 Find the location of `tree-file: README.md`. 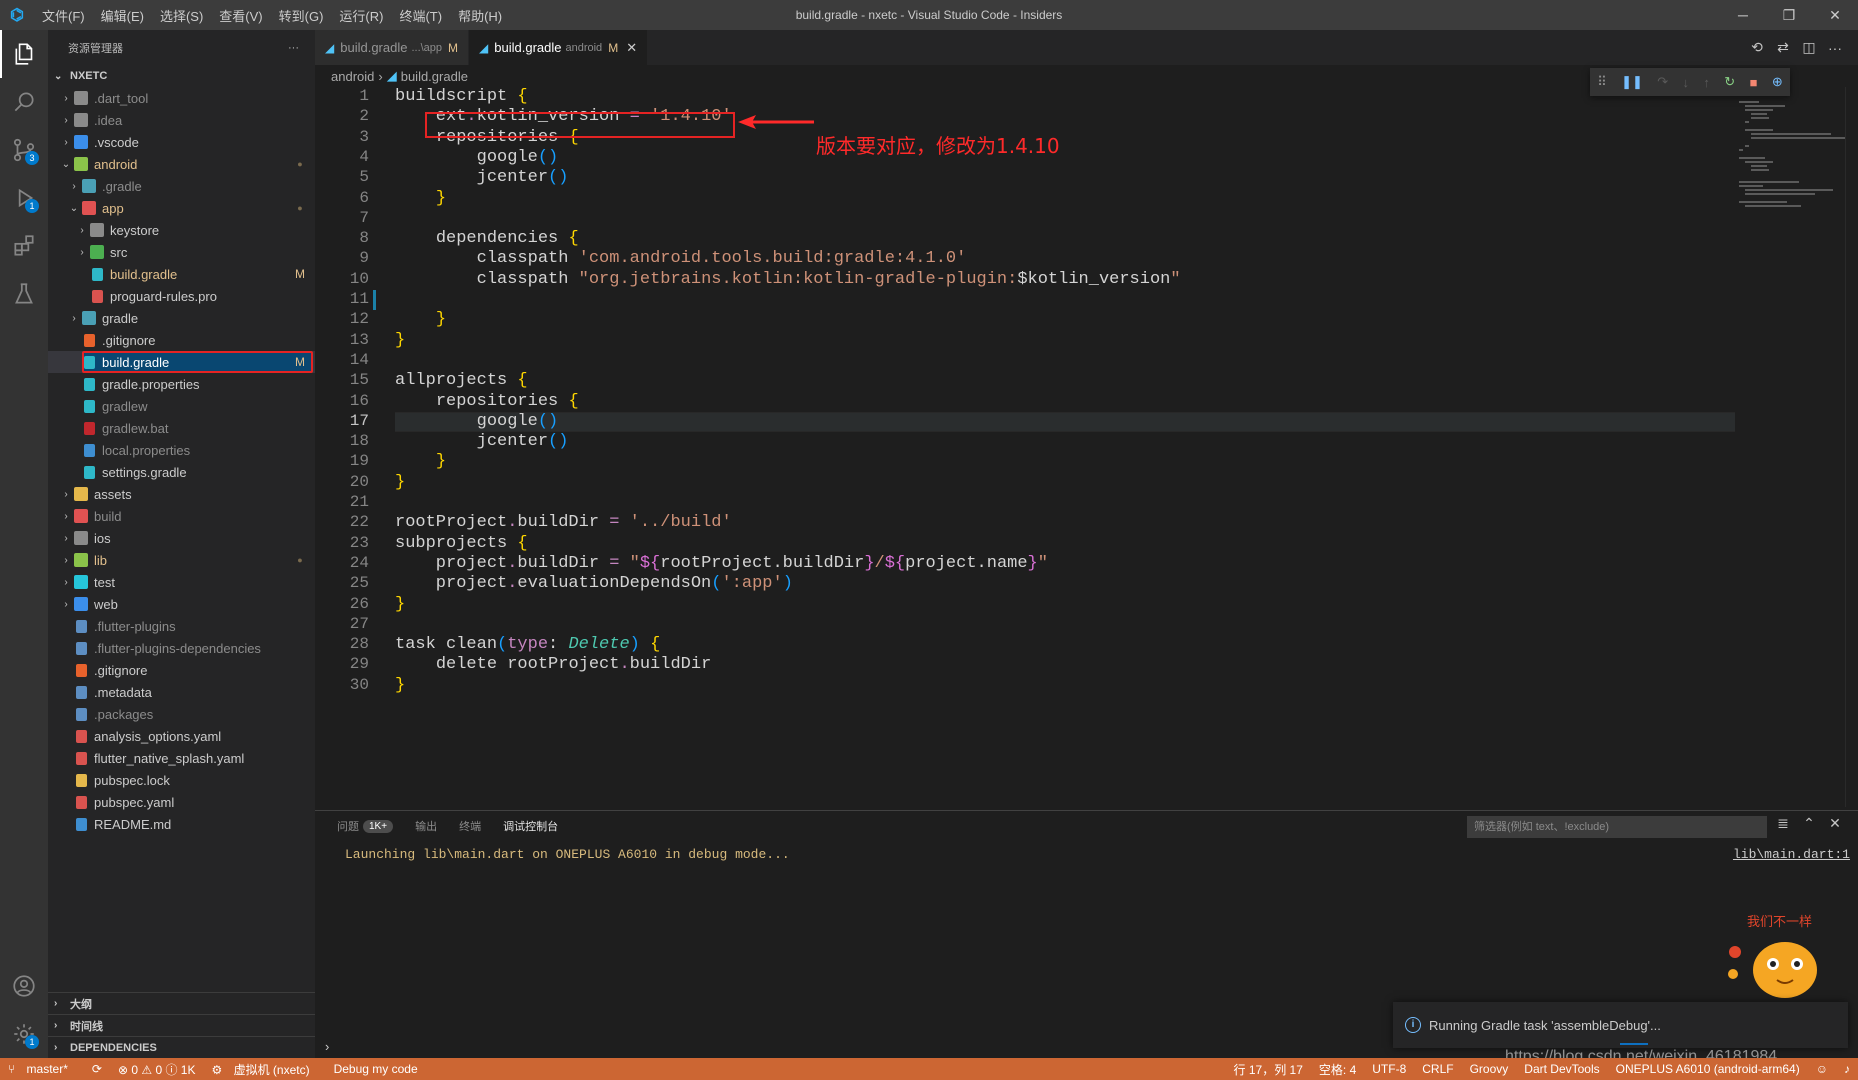

tree-file: README.md is located at coordinates (181, 824).